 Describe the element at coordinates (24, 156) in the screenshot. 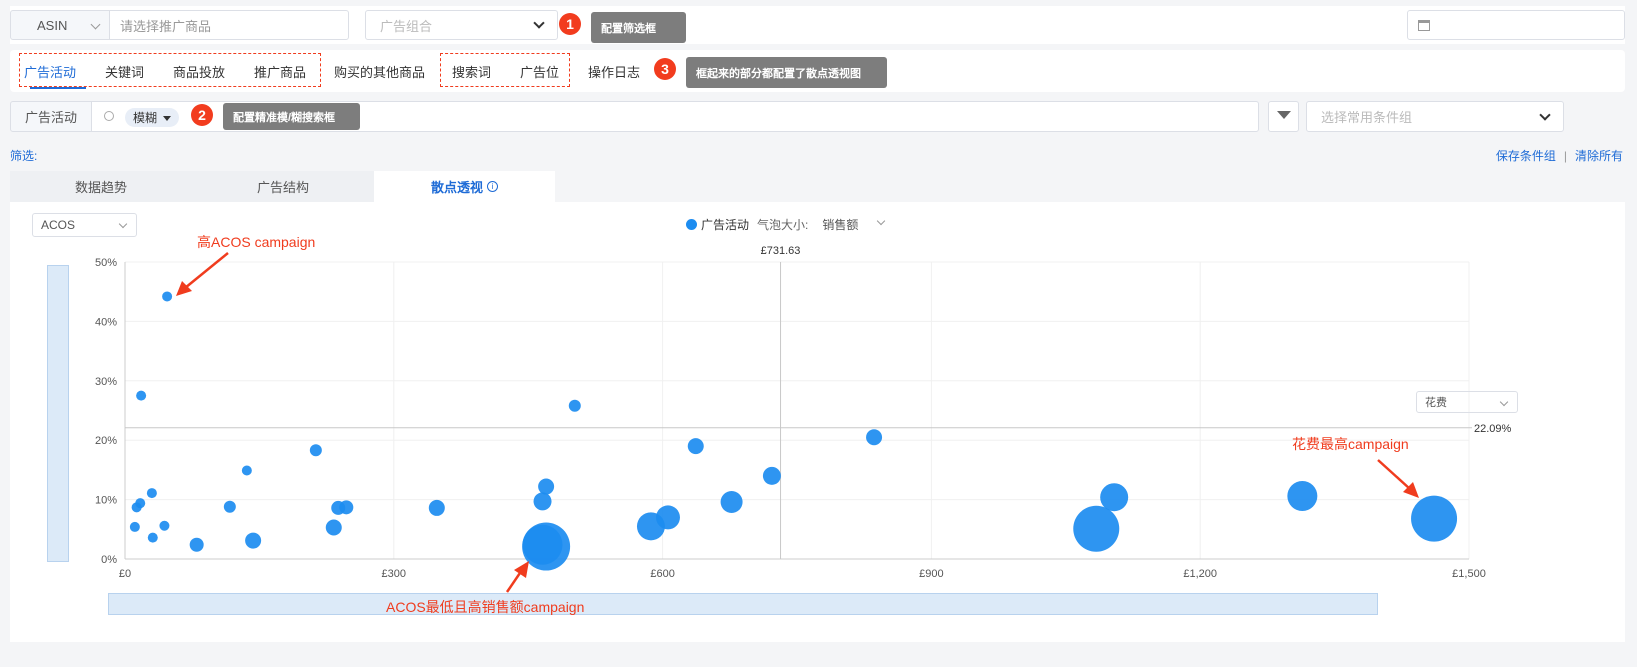

I see `filter-label: 筛选:` at that location.